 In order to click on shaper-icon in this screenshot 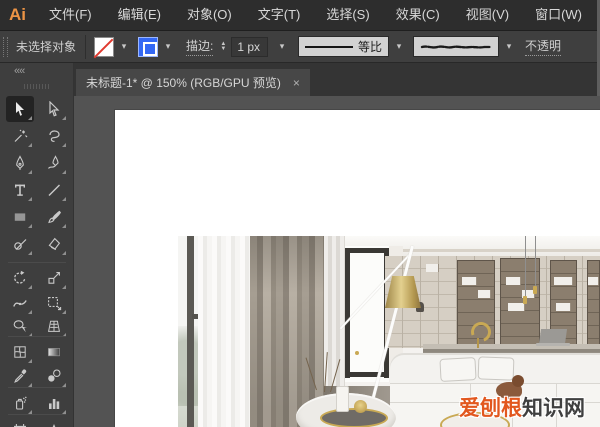, I will do `click(20, 244)`.